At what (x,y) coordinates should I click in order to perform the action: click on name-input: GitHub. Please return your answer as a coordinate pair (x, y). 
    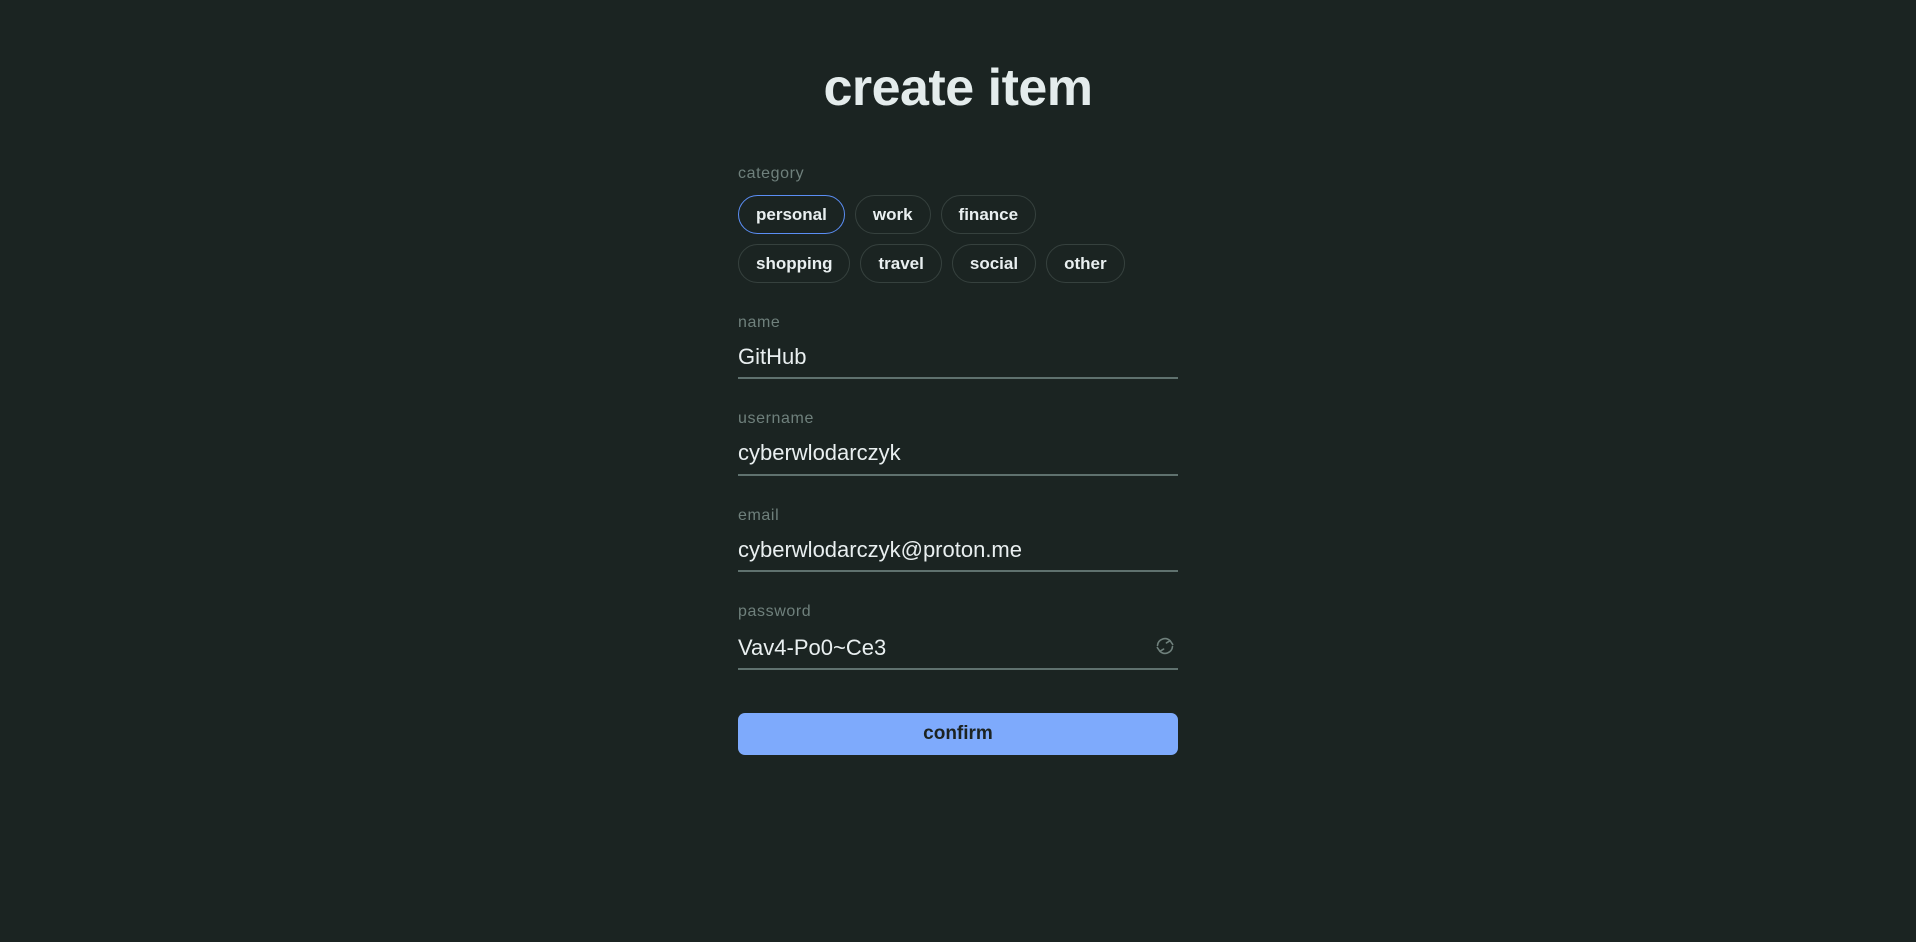
    Looking at the image, I should click on (958, 356).